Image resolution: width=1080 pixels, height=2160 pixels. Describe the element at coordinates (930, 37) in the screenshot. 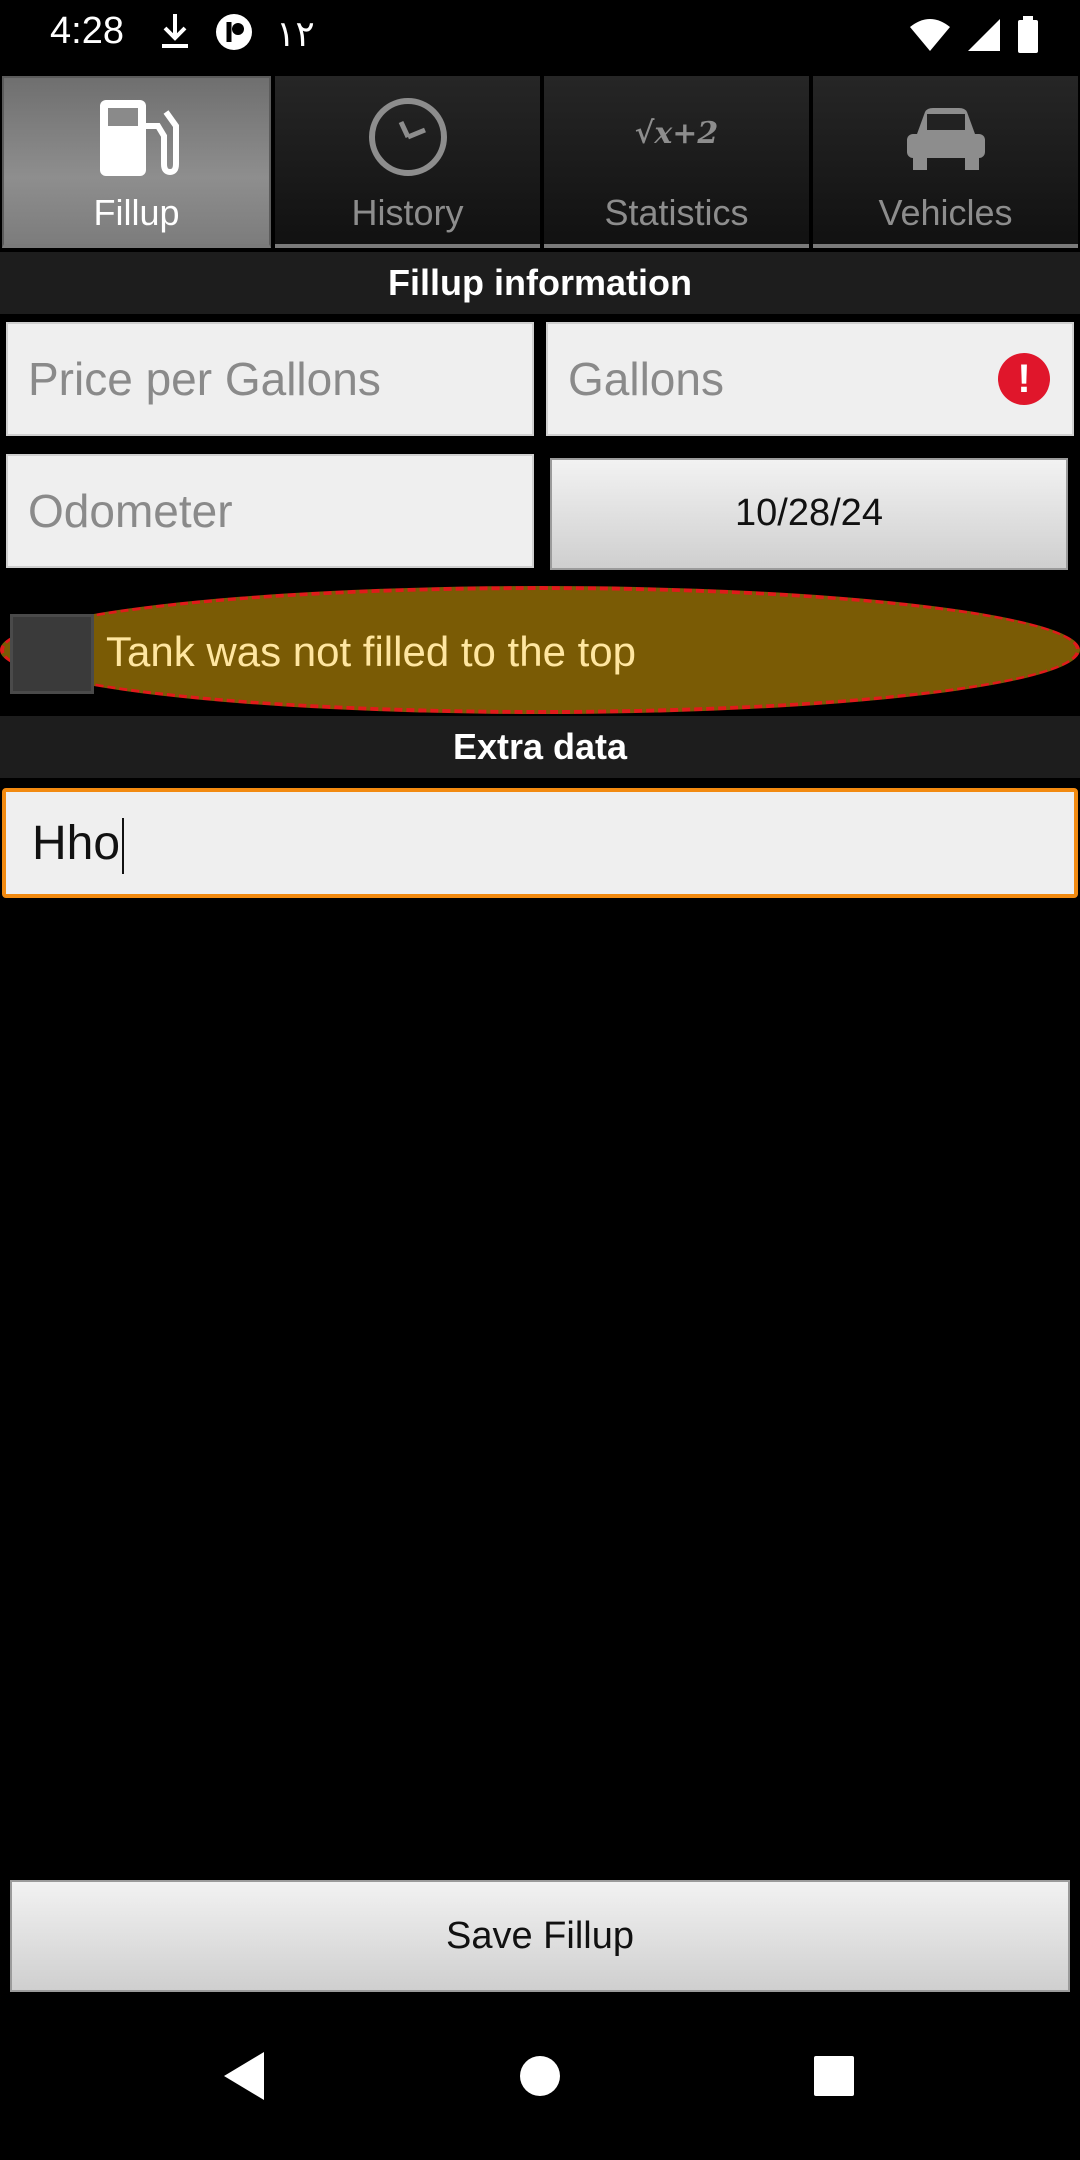

I see `wifi-icon` at that location.